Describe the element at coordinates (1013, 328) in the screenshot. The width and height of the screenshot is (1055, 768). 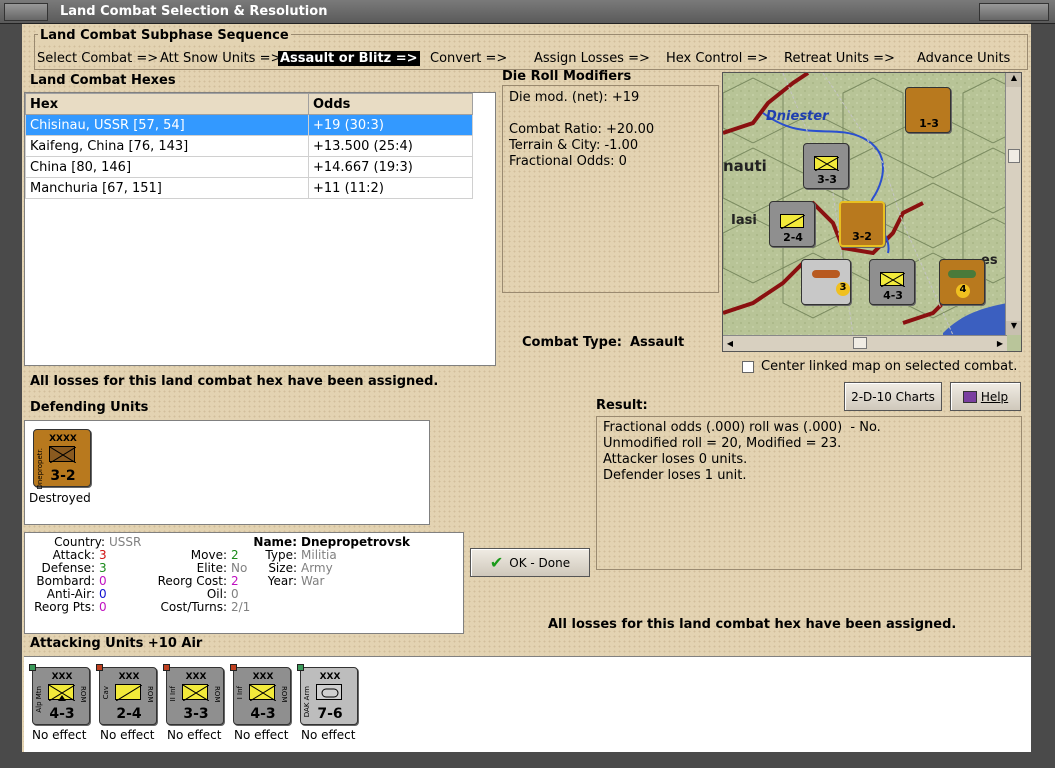
I see `scroll-down-arrow-icon: ▼` at that location.